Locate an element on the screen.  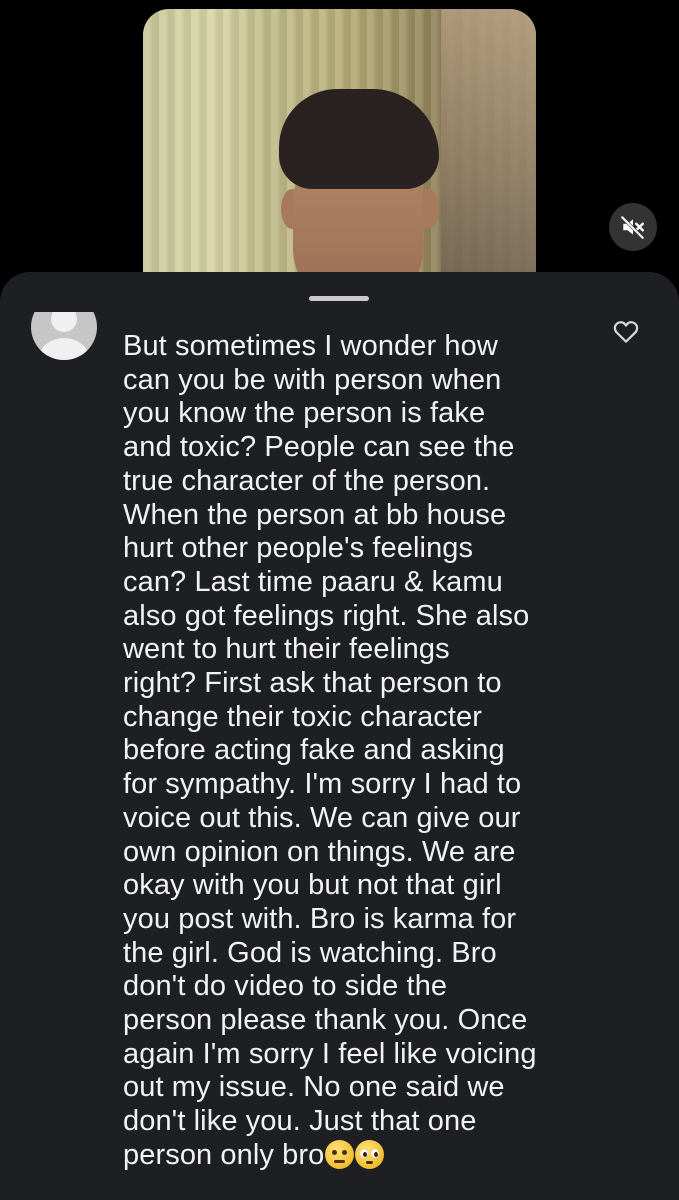
pleading-face-emoji is located at coordinates (370, 1154).